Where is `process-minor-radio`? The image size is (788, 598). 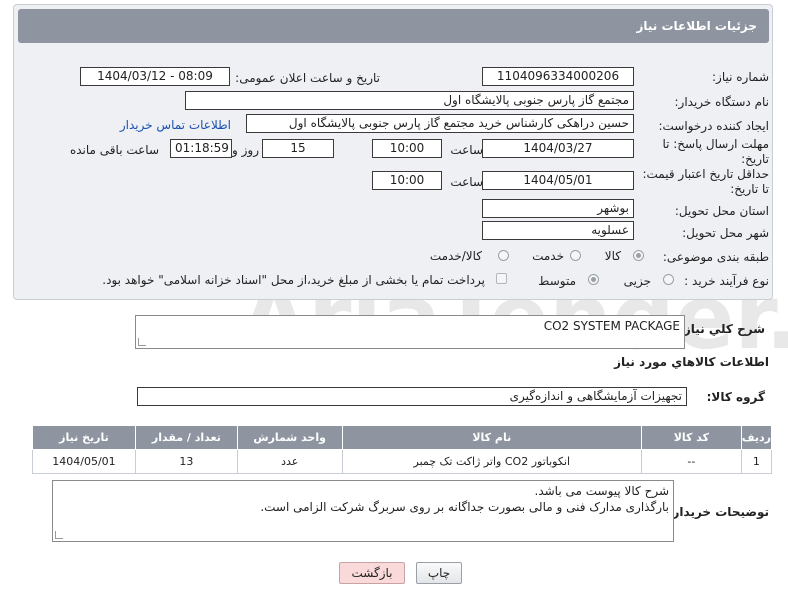
process-minor-radio is located at coordinates (668, 279).